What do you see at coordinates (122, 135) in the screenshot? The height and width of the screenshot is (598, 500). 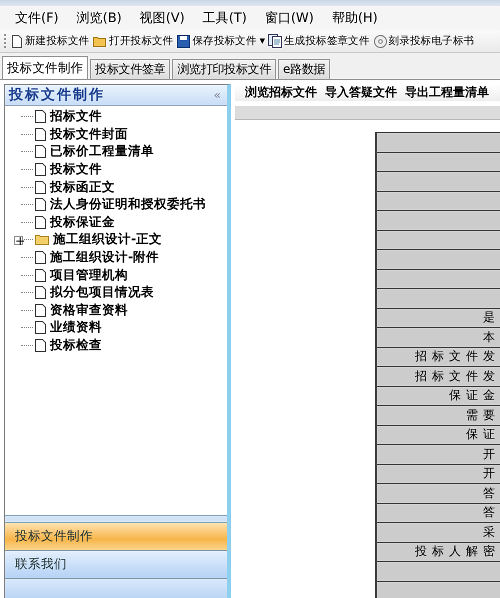 I see `tree-item: 投标文件封面` at bounding box center [122, 135].